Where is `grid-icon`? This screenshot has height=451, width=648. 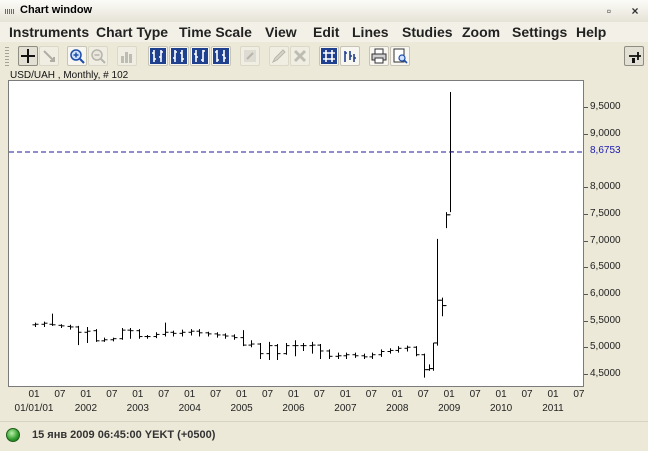 grid-icon is located at coordinates (329, 56).